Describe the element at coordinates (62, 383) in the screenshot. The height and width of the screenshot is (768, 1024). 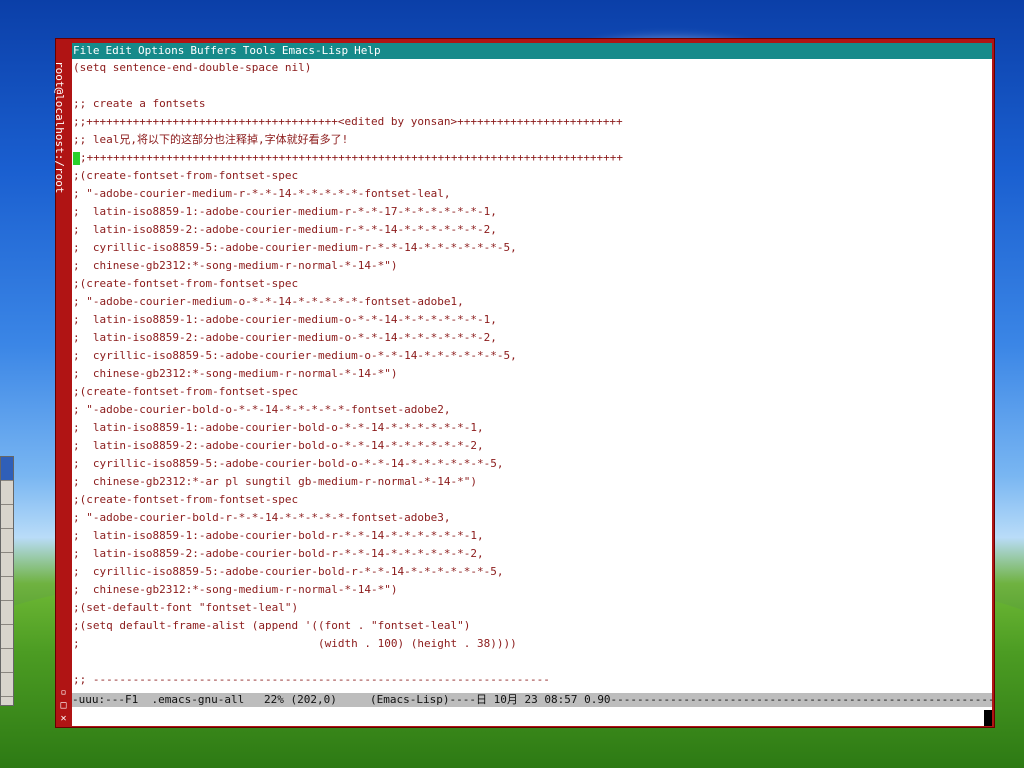
I see `window-titlebar: root@localhost:/root ▫ □ ✕` at that location.